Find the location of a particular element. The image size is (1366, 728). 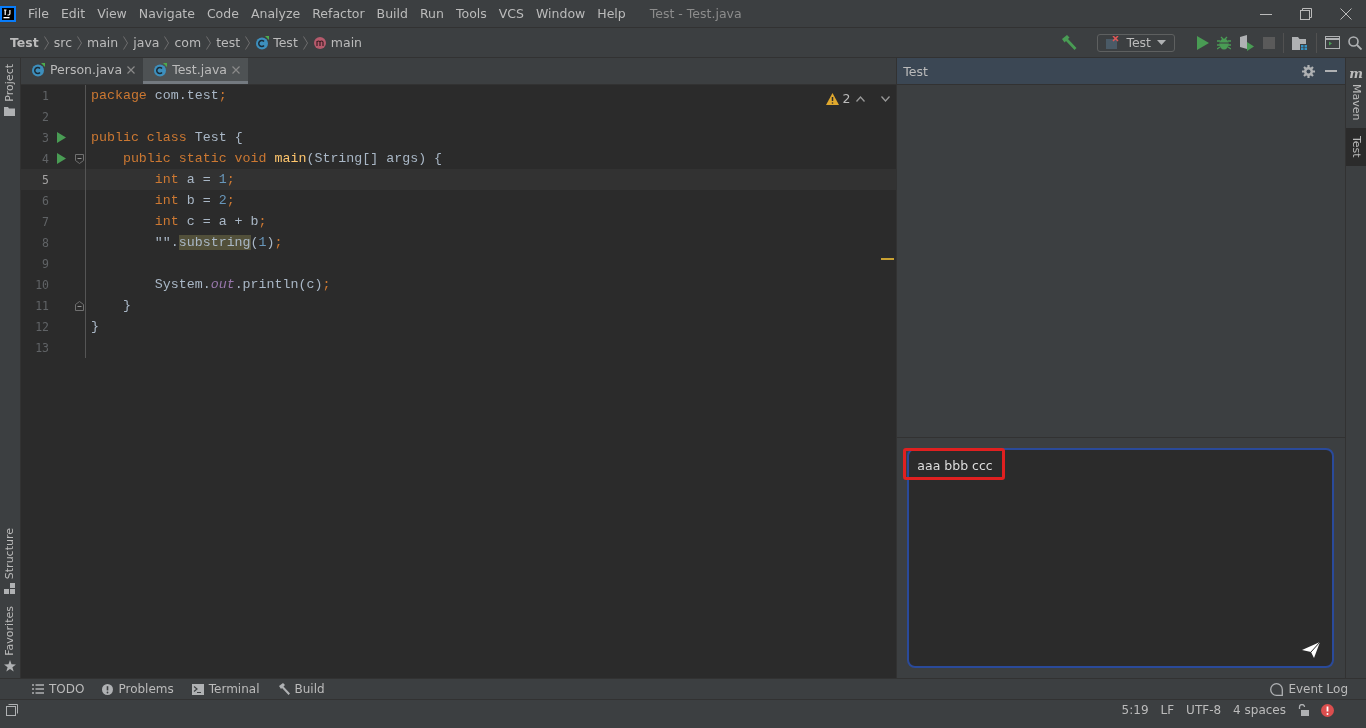

error-icon is located at coordinates (1327, 710).